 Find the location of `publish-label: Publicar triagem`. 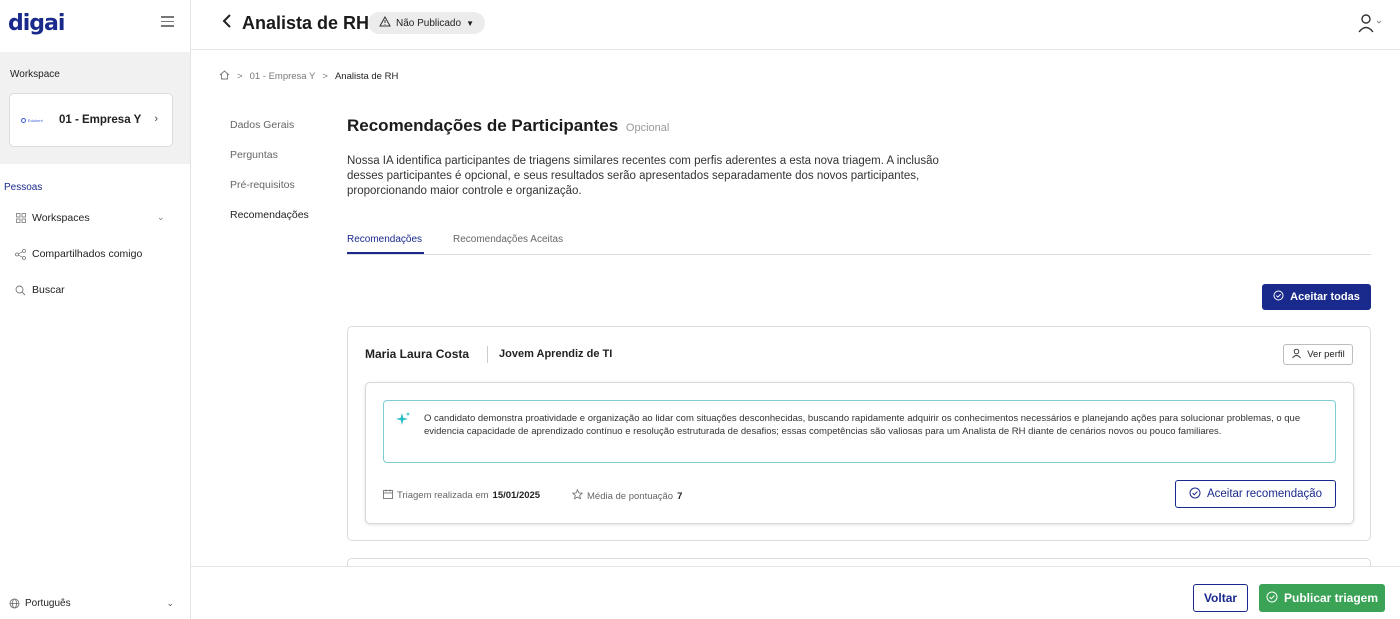

publish-label: Publicar triagem is located at coordinates (1331, 598).